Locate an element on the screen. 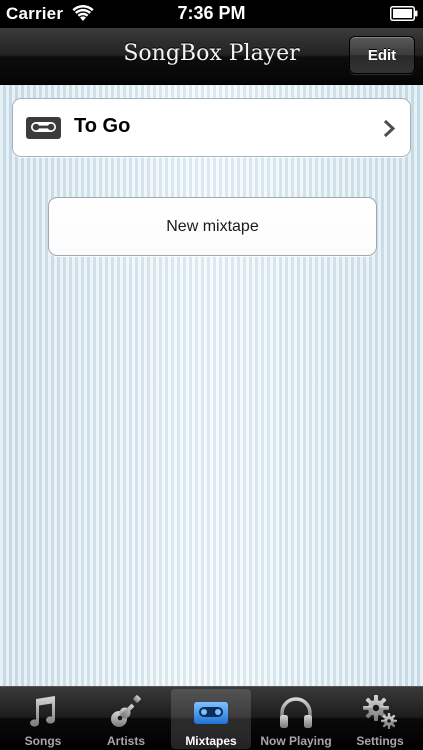 This screenshot has width=423, height=750. guitar-icon is located at coordinates (126, 711).